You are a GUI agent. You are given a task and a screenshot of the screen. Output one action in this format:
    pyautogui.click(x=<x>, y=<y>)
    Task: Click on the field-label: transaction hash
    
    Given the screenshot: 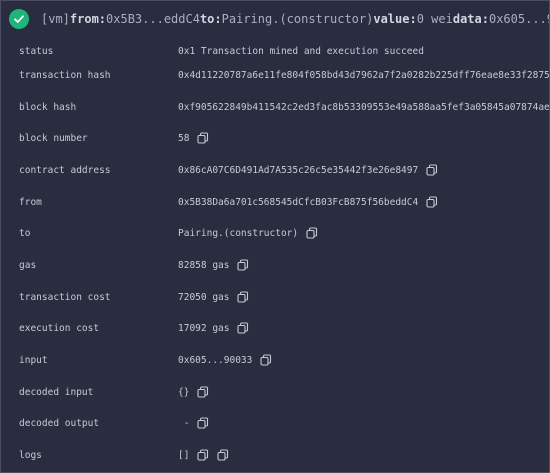 What is the action you would take?
    pyautogui.click(x=65, y=75)
    